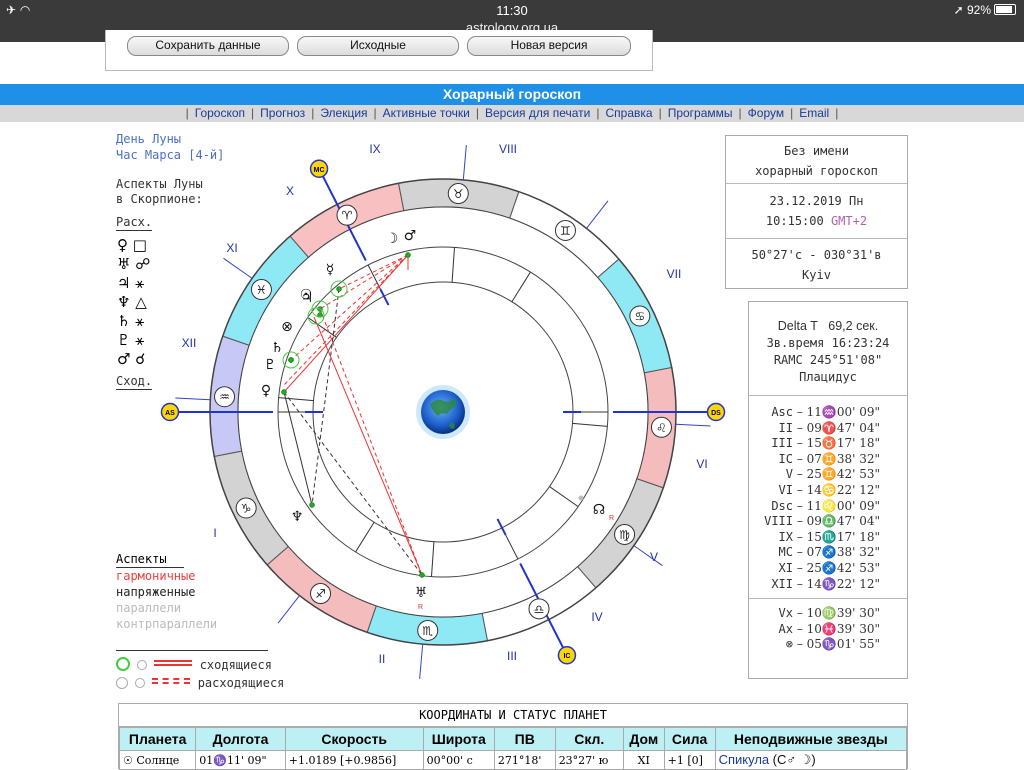 The image size is (1024, 770). What do you see at coordinates (524, 739) in the screenshot?
I see `col-ra: ПВ` at bounding box center [524, 739].